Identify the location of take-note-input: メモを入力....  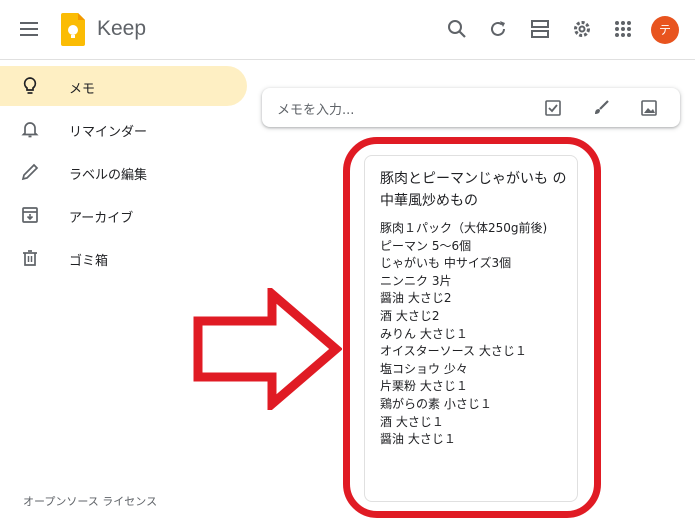
(471, 107).